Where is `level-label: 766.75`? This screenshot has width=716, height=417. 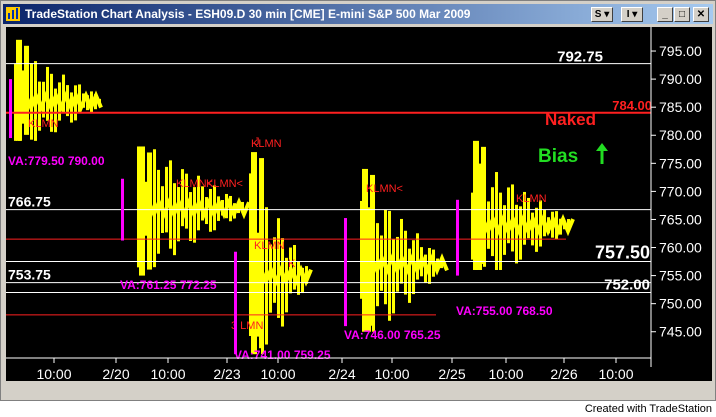
level-label: 766.75 is located at coordinates (29, 202).